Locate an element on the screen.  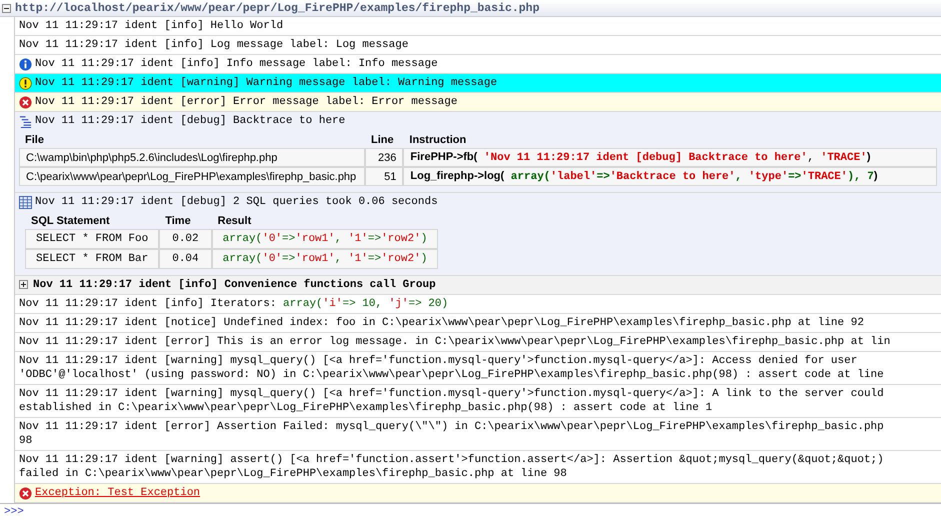
table-cell: 236 is located at coordinates (384, 157).